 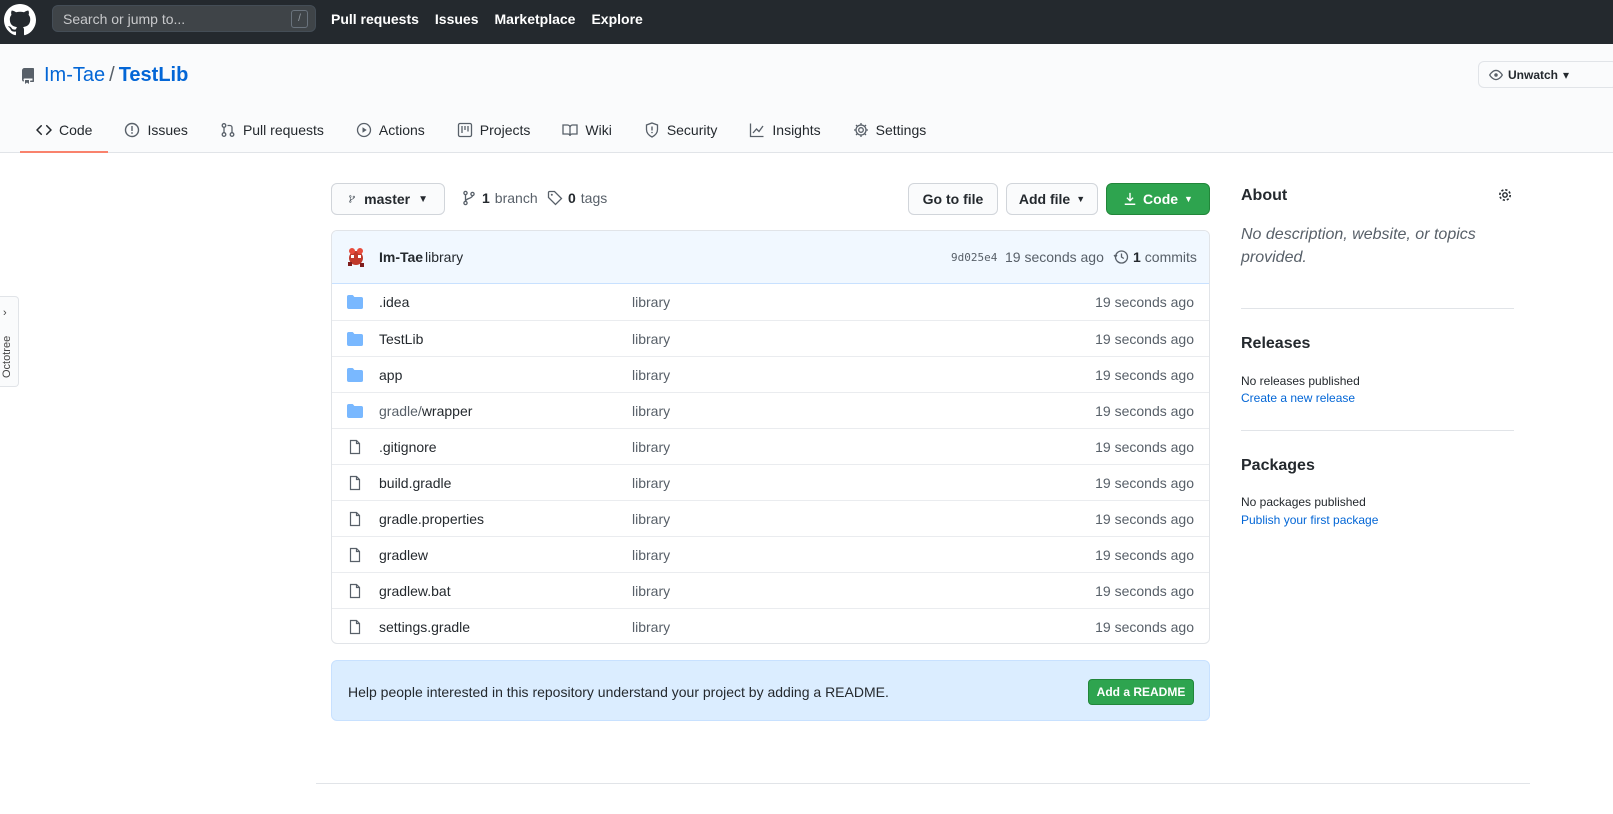 I want to click on tab-label: Insights, so click(x=796, y=129).